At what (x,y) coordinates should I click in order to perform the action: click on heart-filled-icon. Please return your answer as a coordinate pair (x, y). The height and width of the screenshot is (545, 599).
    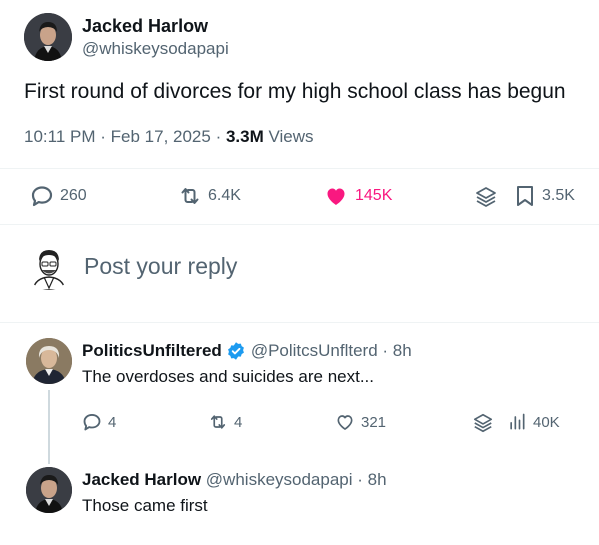
    Looking at the image, I should click on (336, 196).